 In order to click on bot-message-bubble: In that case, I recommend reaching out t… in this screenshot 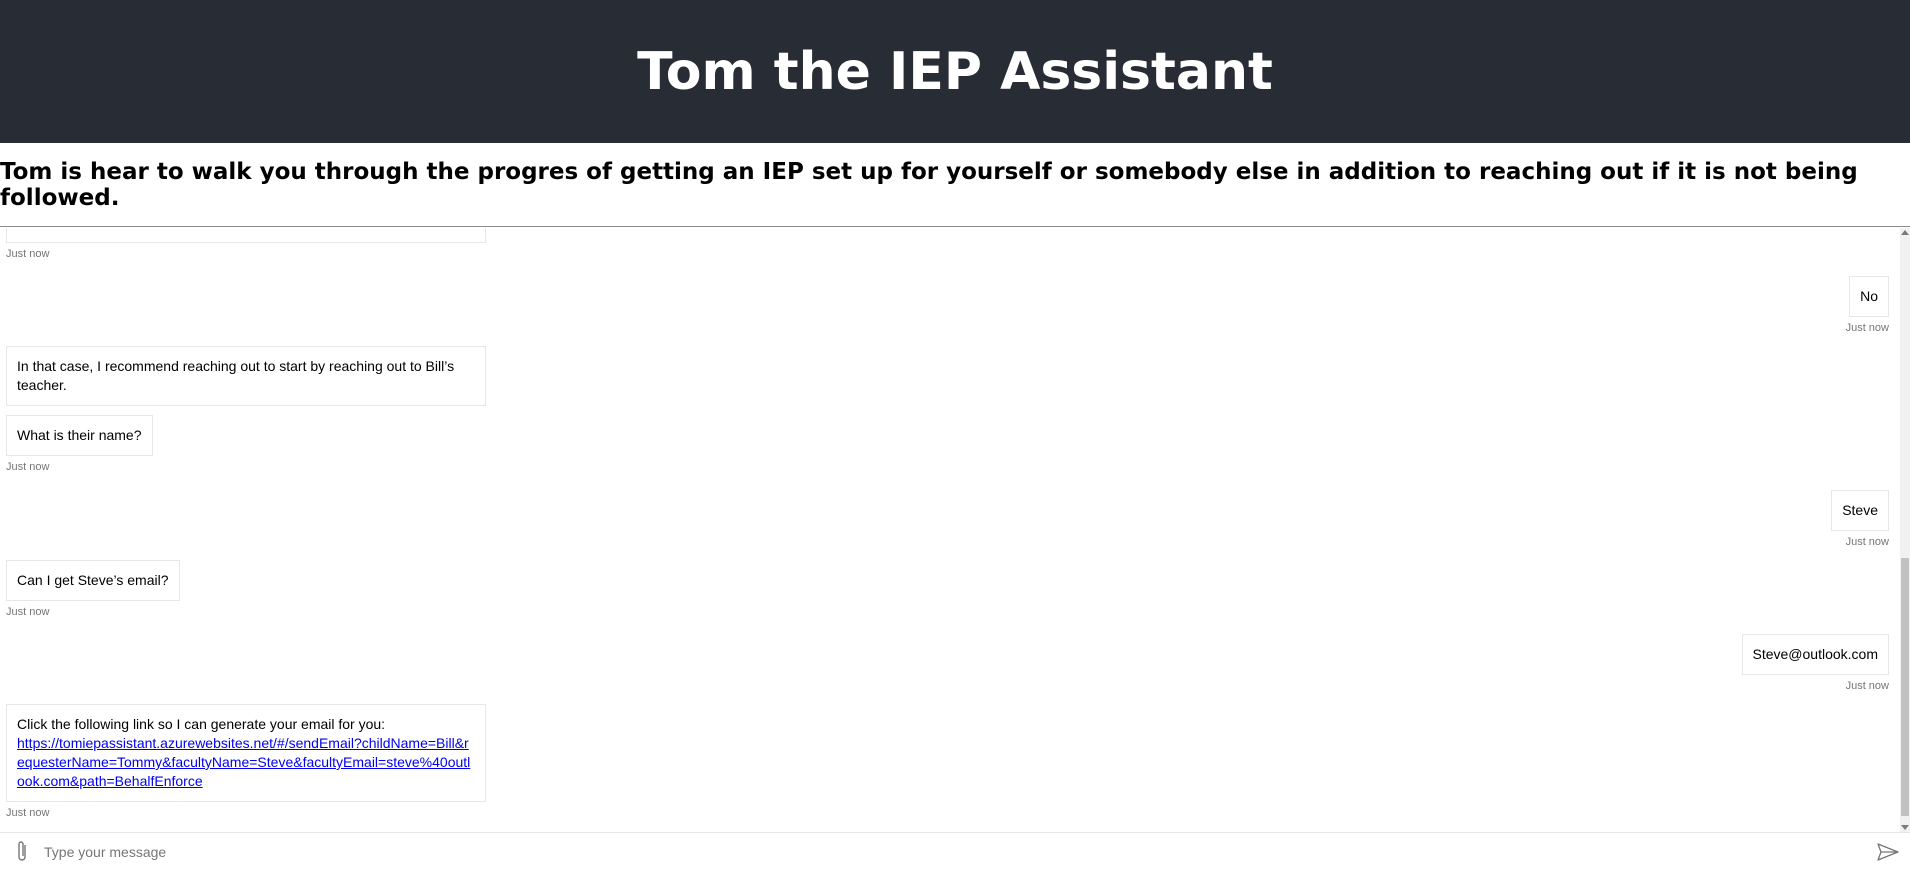, I will do `click(246, 376)`.